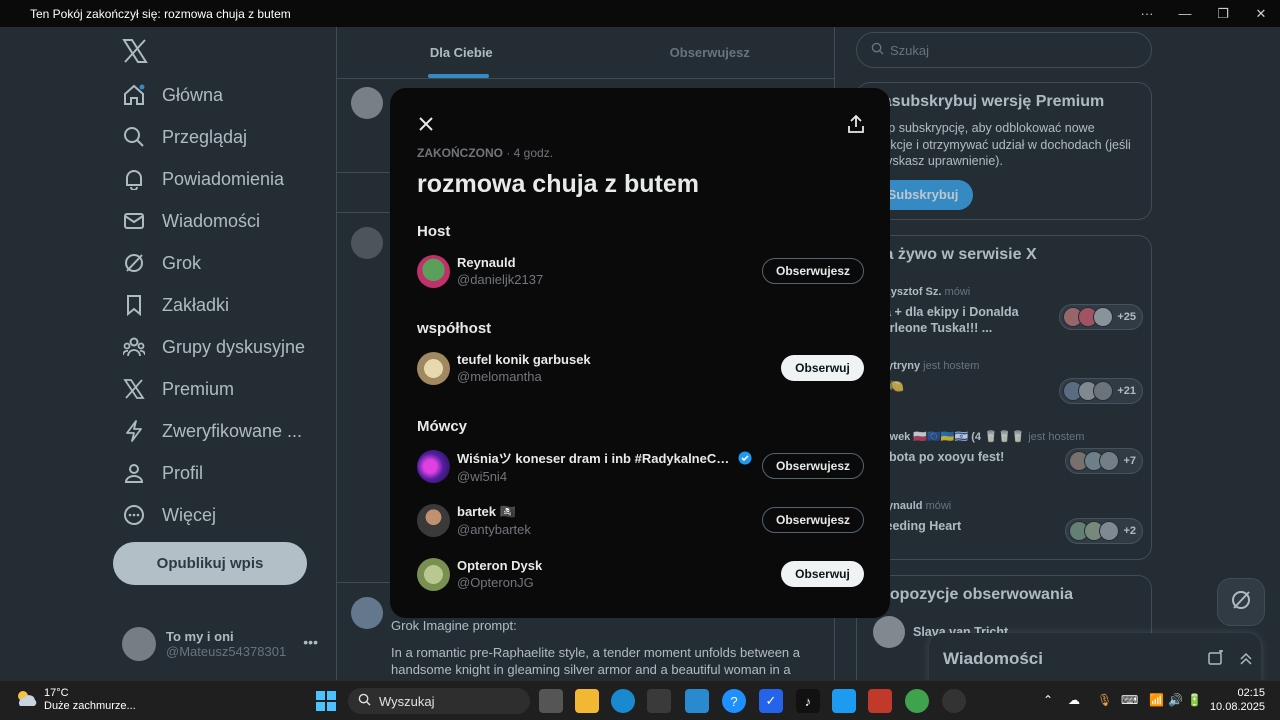 The width and height of the screenshot is (1280, 720). I want to click on chatgpt-icon, so click(954, 701).